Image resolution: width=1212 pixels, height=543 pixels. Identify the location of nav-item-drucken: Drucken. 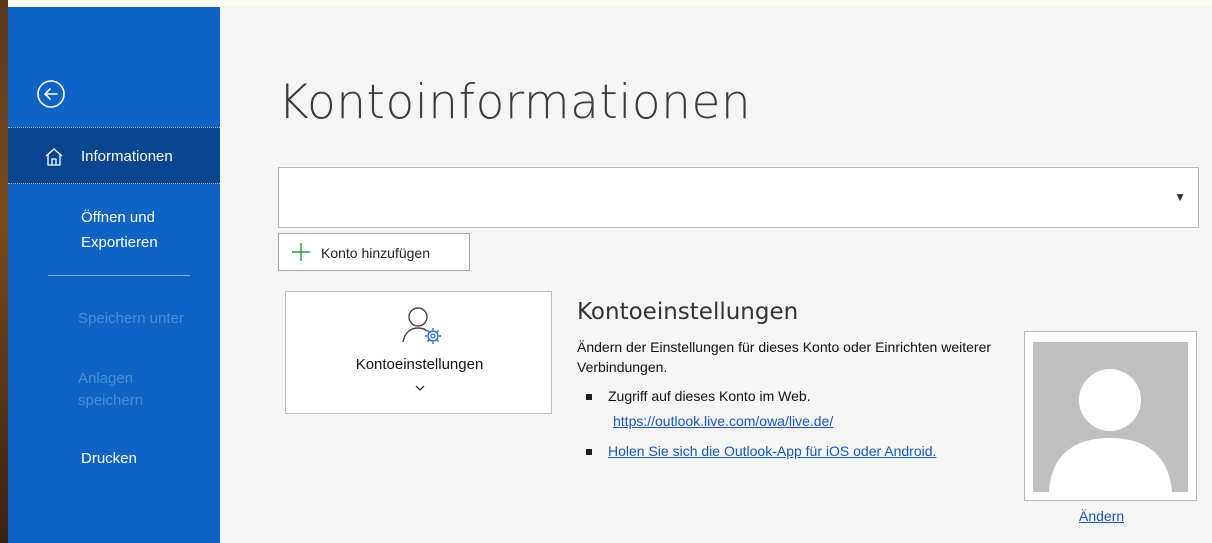
(114, 459).